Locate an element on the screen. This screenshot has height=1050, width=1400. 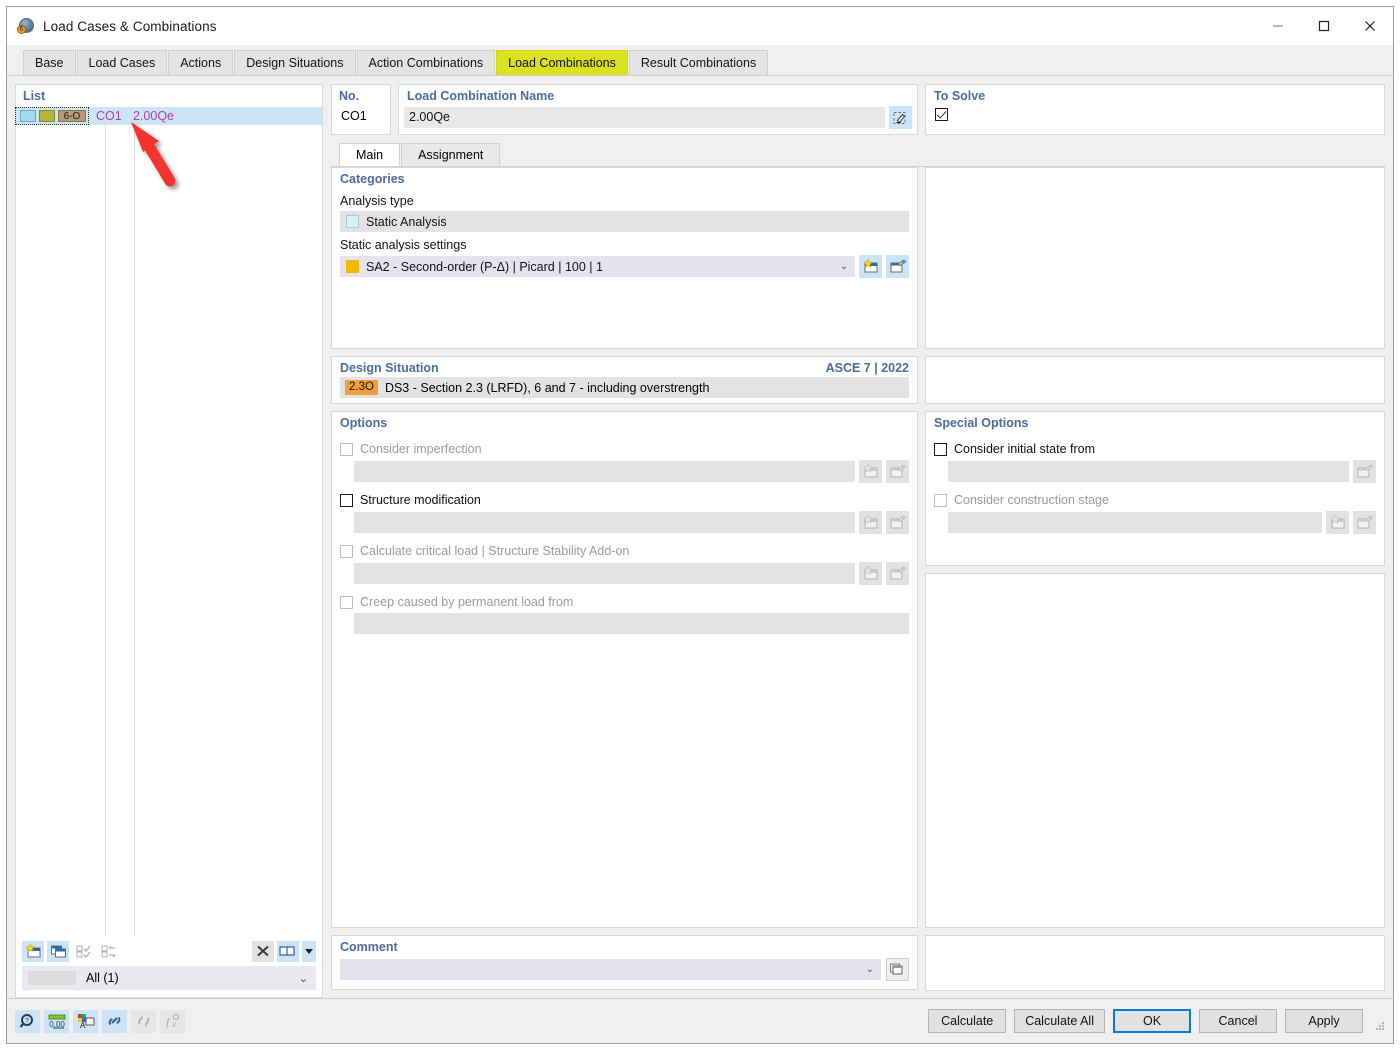
window-controls is located at coordinates (1324, 26).